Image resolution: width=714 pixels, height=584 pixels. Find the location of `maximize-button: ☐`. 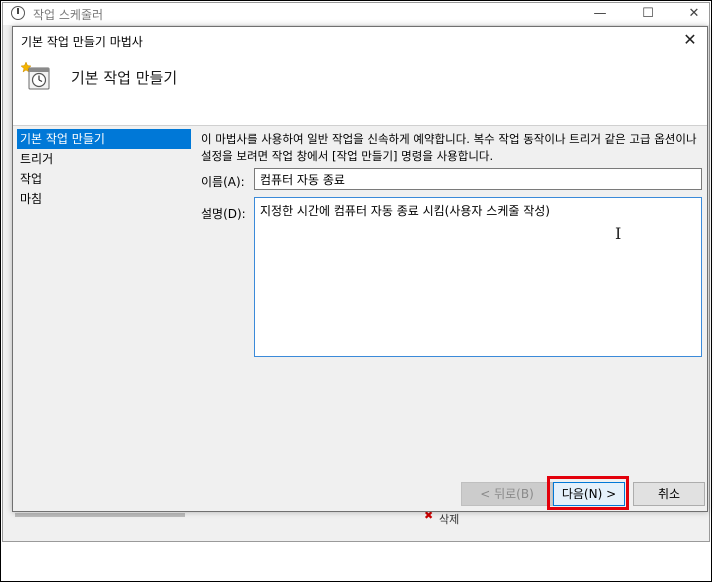

maximize-button: ☐ is located at coordinates (648, 14).